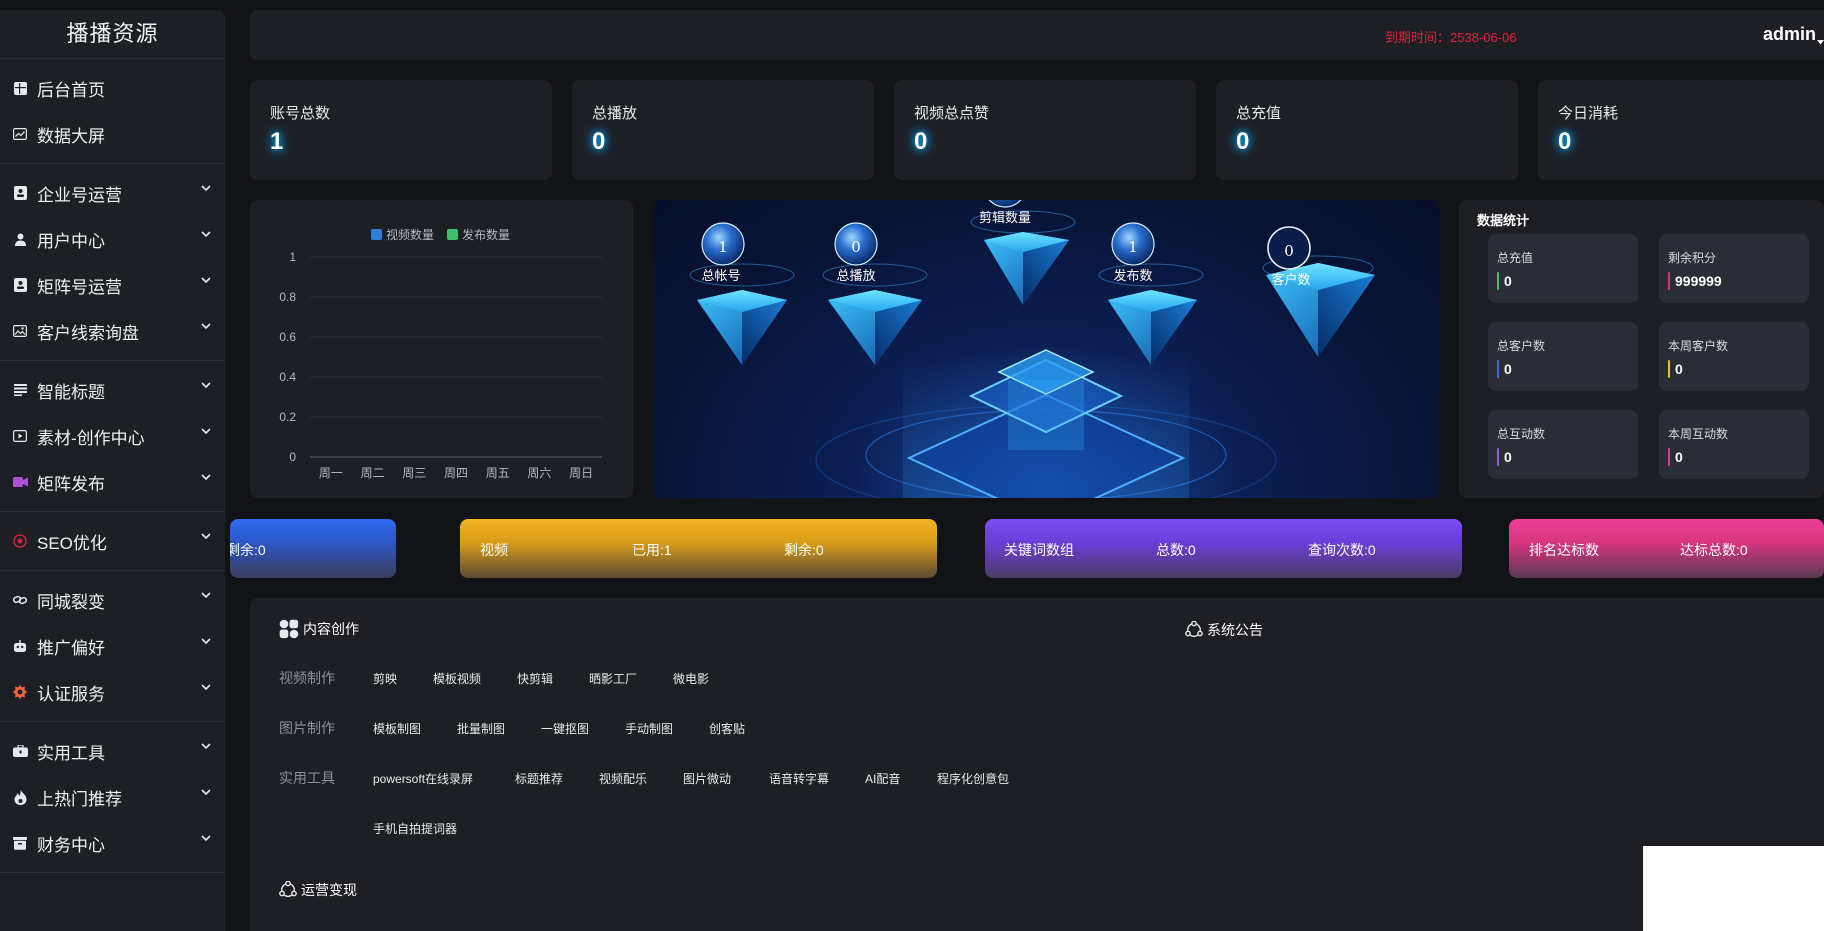 This screenshot has height=931, width=1824. I want to click on seo-icon, so click(20, 541).